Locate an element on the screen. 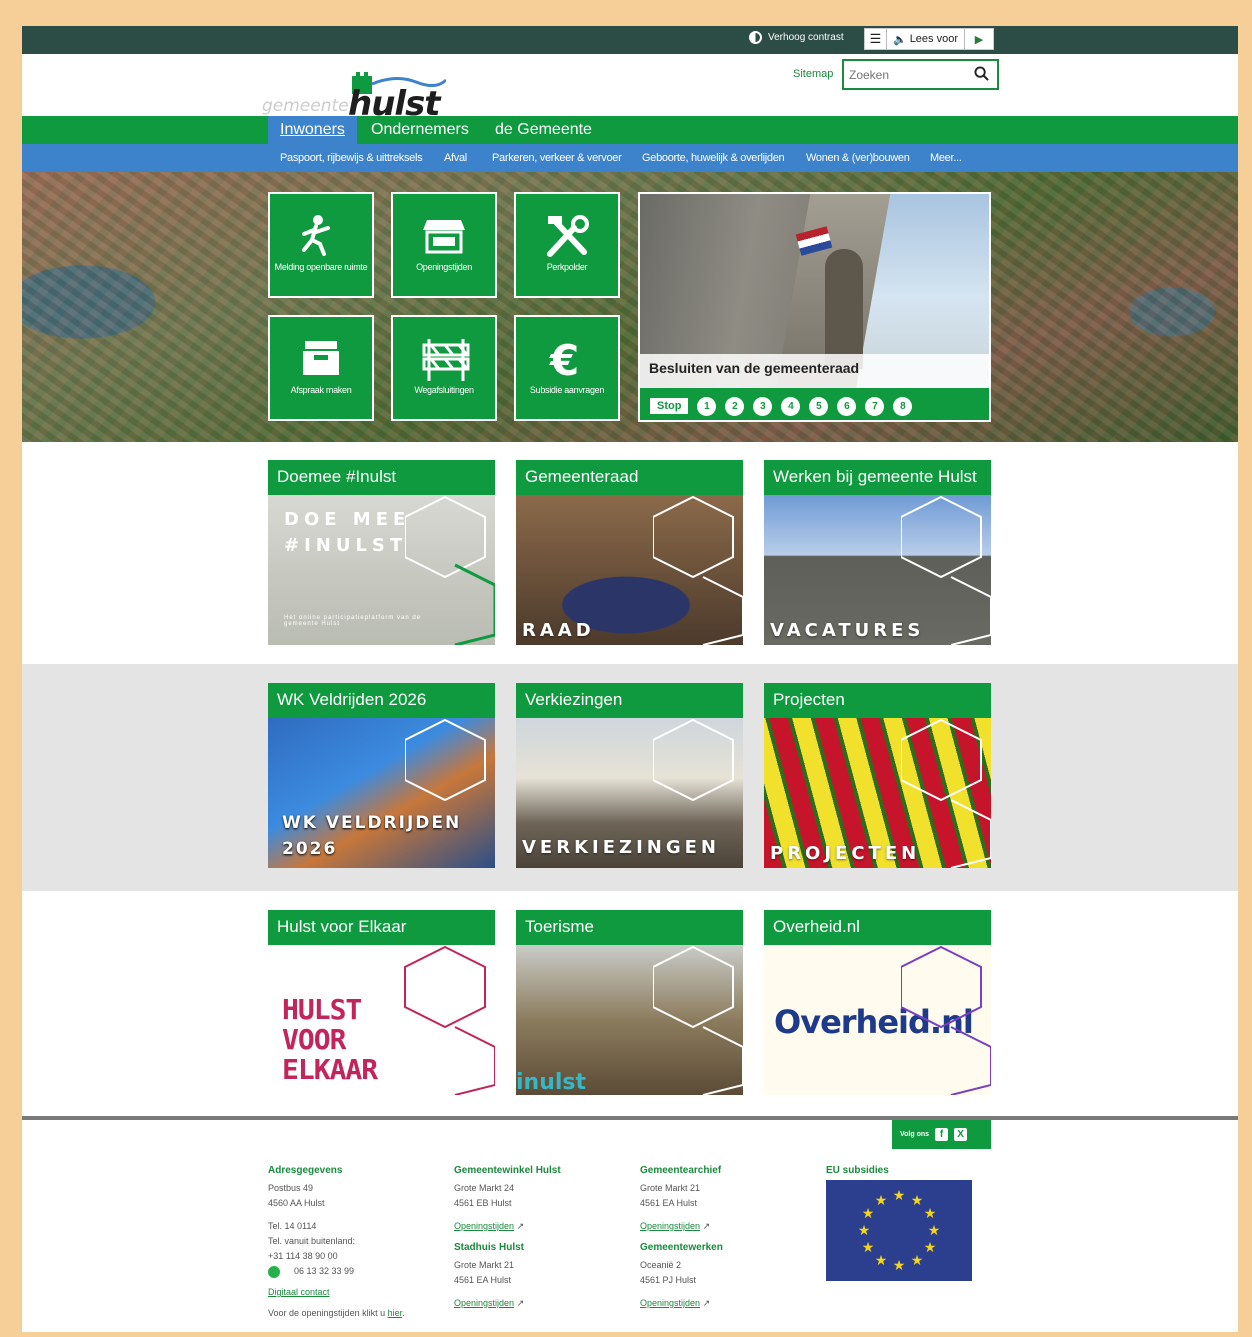  hier-link: hier is located at coordinates (395, 1313).